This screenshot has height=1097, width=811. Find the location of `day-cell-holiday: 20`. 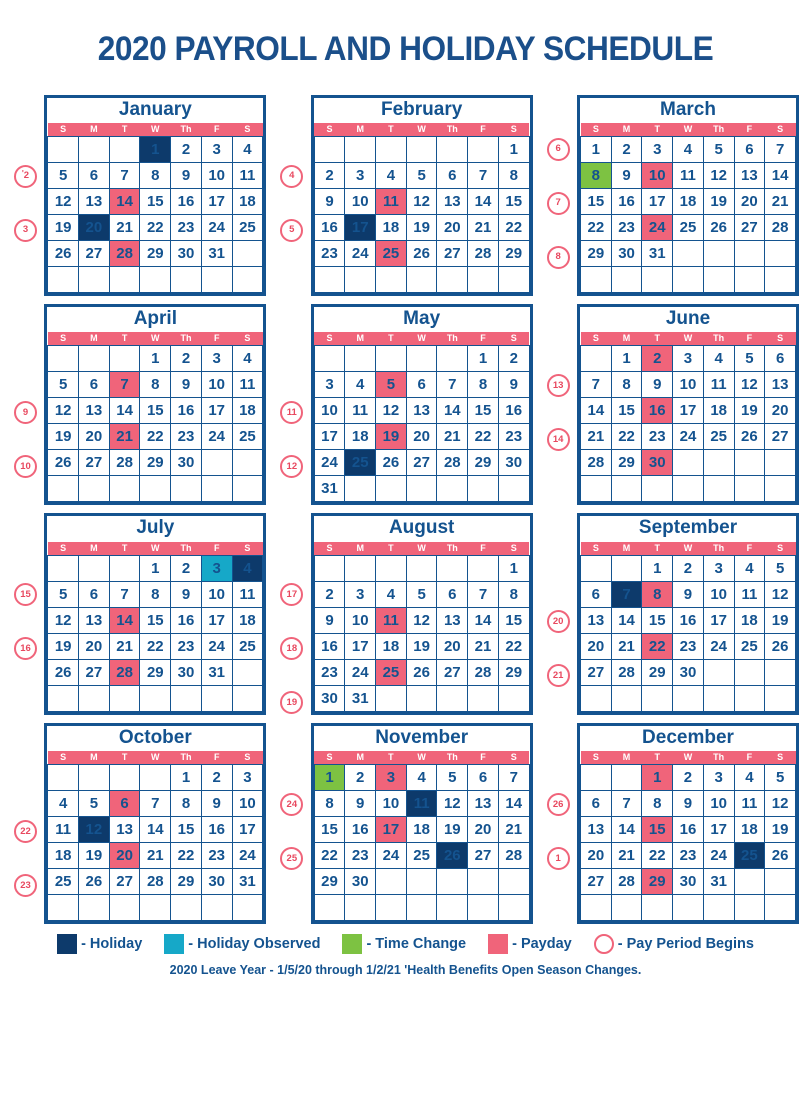

day-cell-holiday: 20 is located at coordinates (94, 227).